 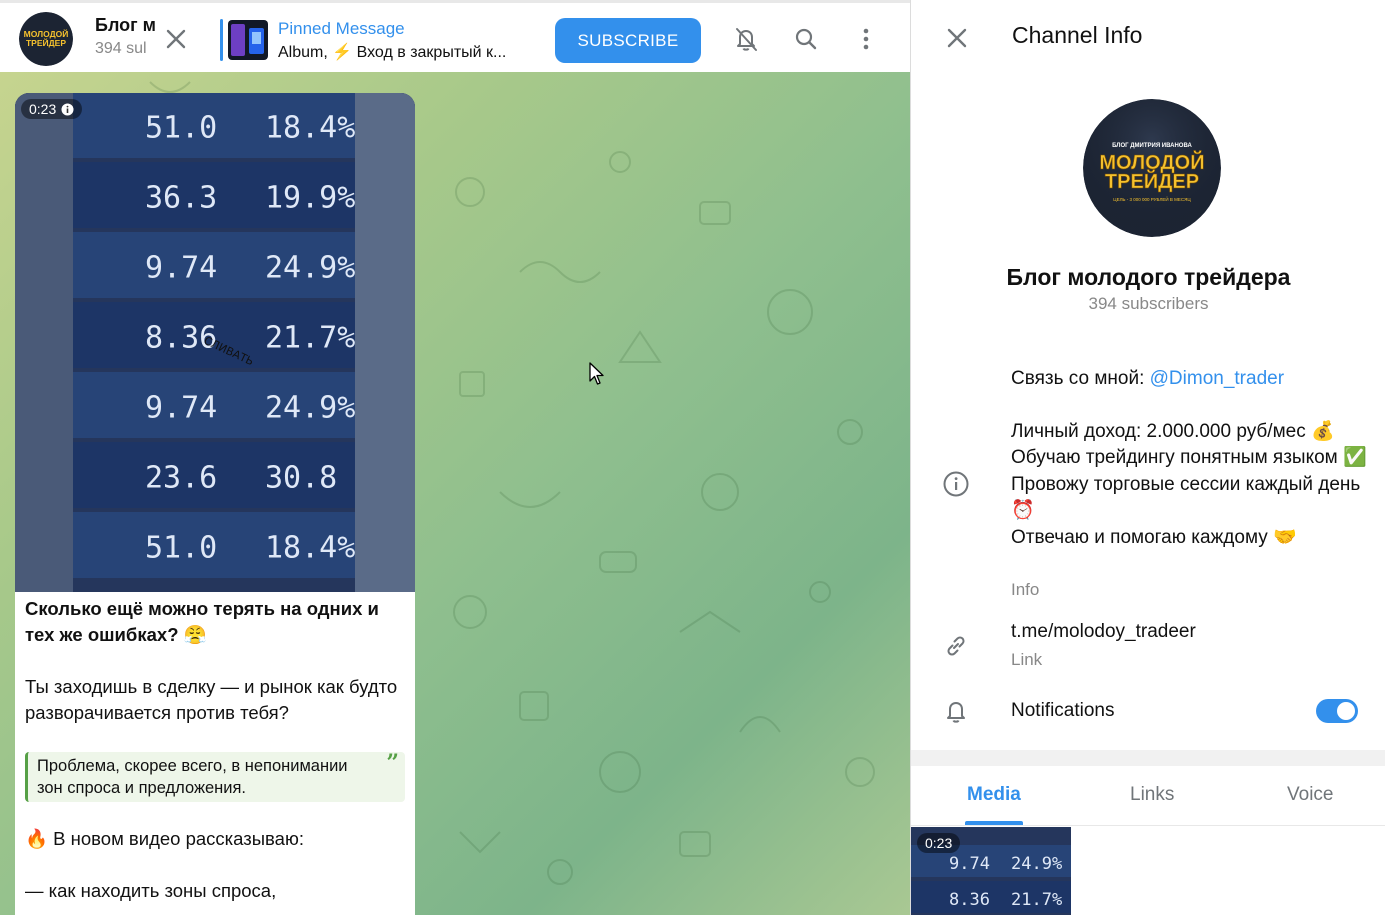 What do you see at coordinates (181, 478) in the screenshot?
I see `video-row-value: 23.6` at bounding box center [181, 478].